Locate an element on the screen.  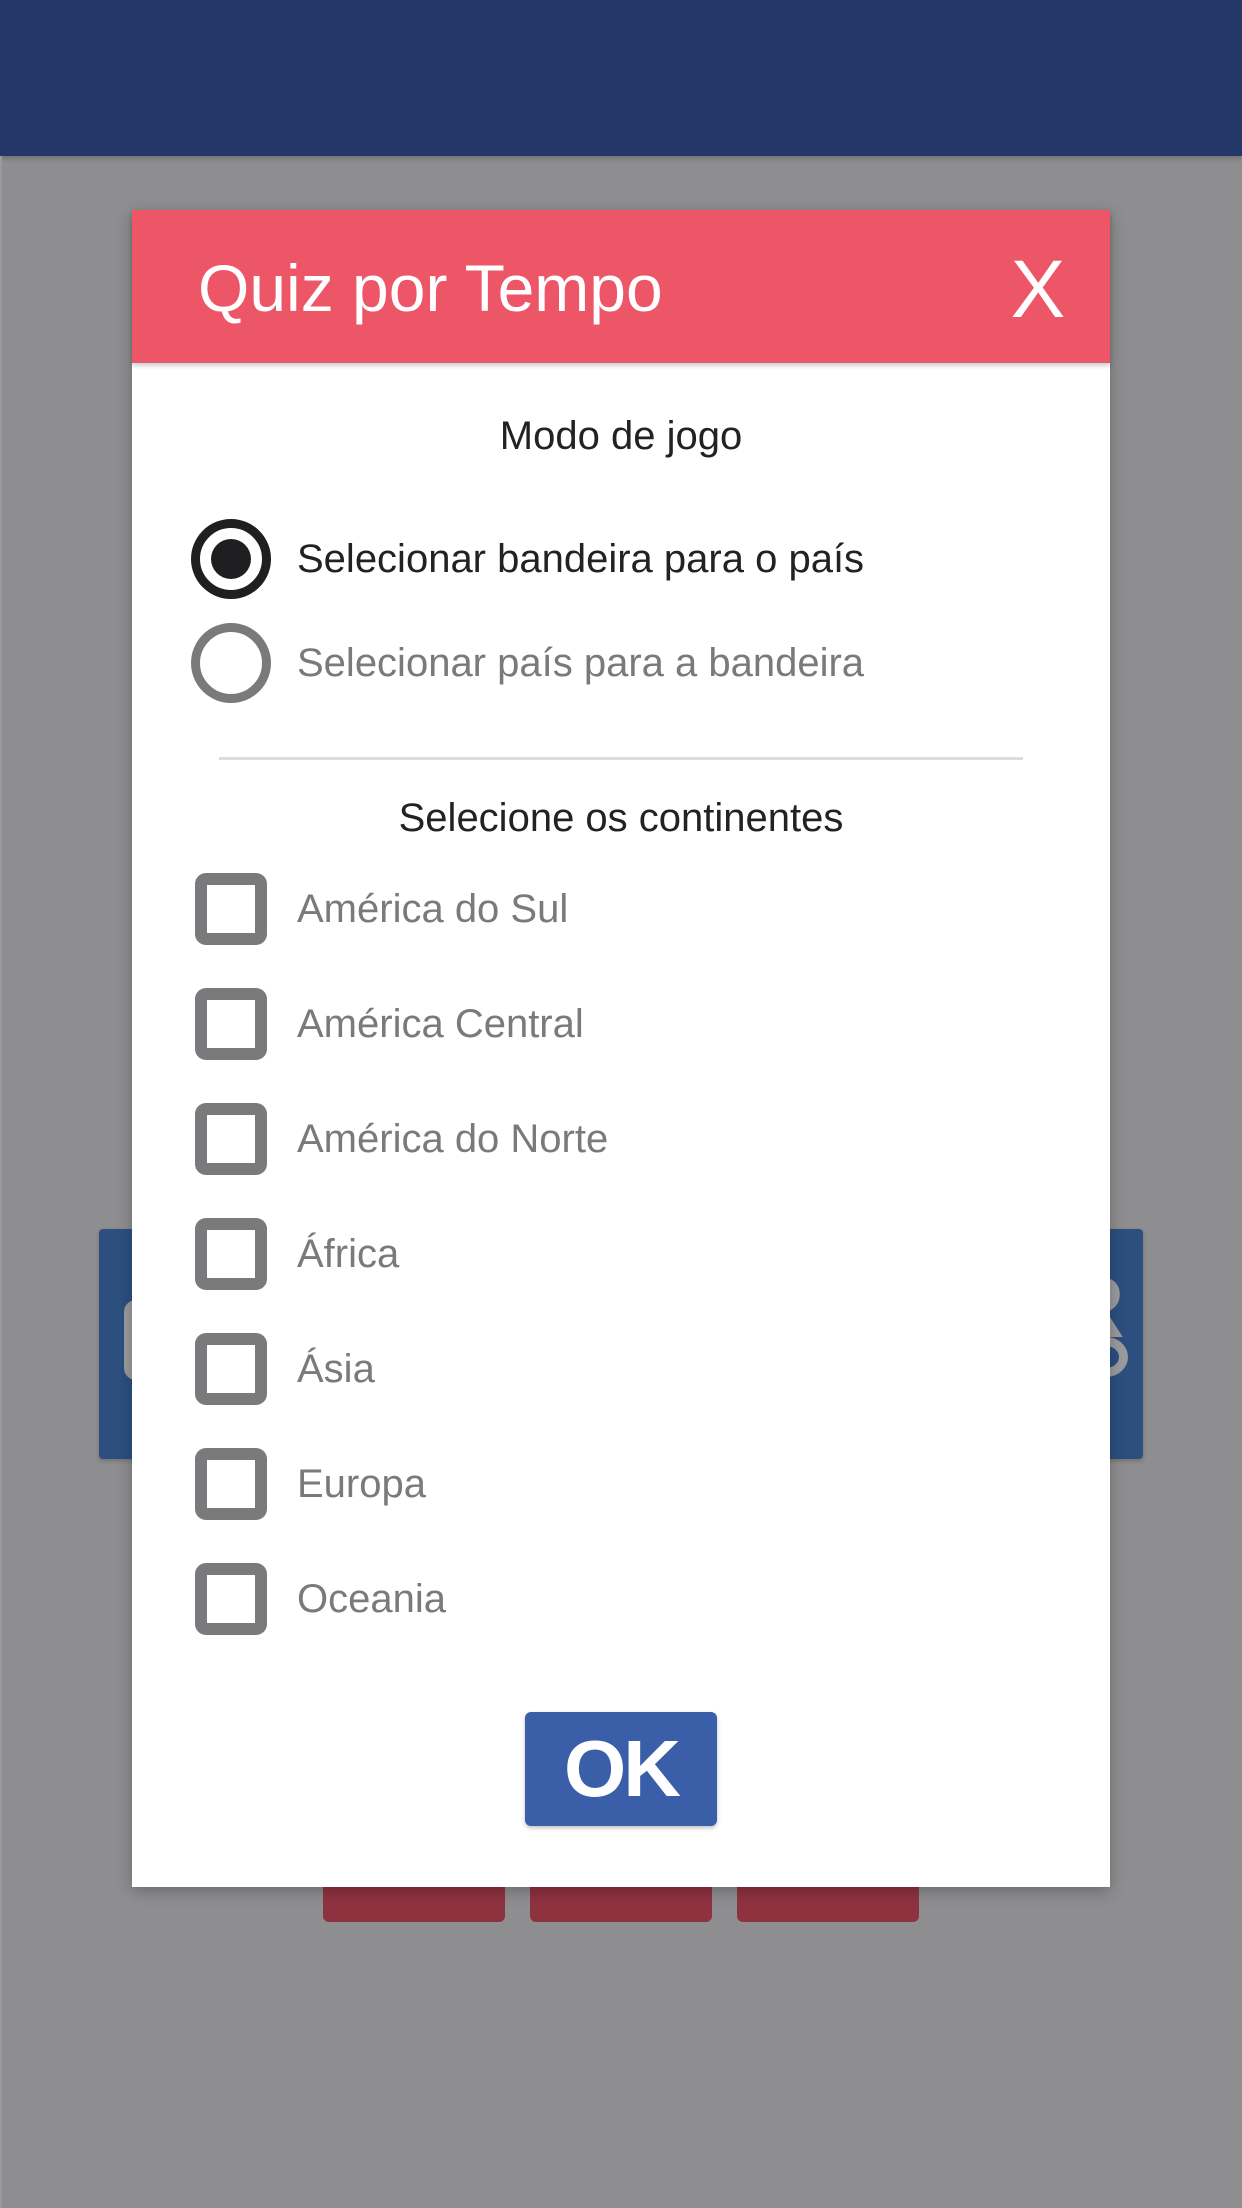
ok-button: OK is located at coordinates (621, 1769).